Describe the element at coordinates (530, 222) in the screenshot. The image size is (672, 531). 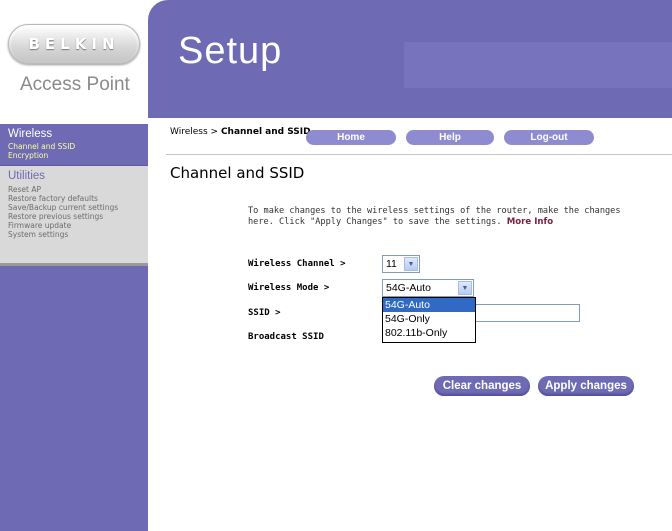
I see `more-info-link: More Info` at that location.